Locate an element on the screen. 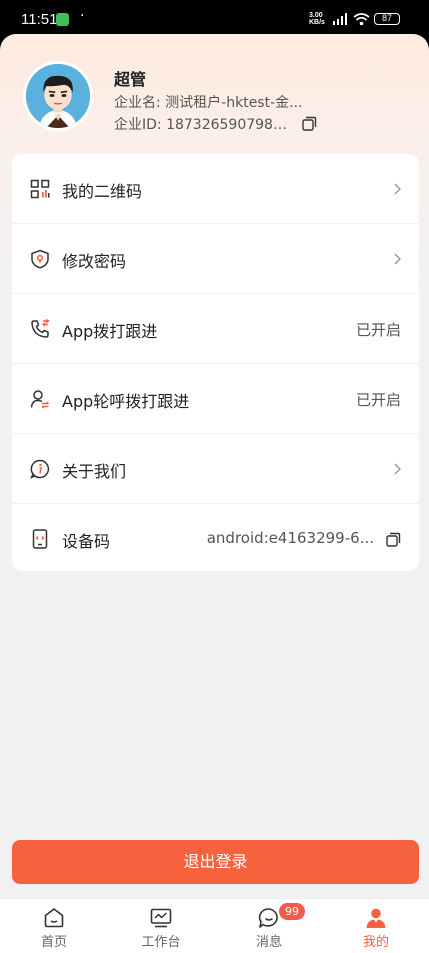 The height and width of the screenshot is (953, 429). bottom-tab-bar: 首页 工作台 消息 我的 is located at coordinates (214, 925).